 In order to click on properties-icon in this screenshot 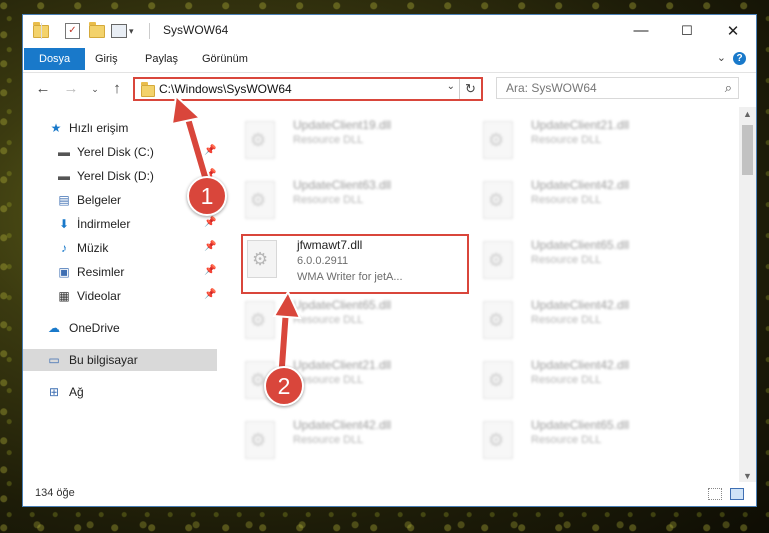, I will do `click(119, 31)`.